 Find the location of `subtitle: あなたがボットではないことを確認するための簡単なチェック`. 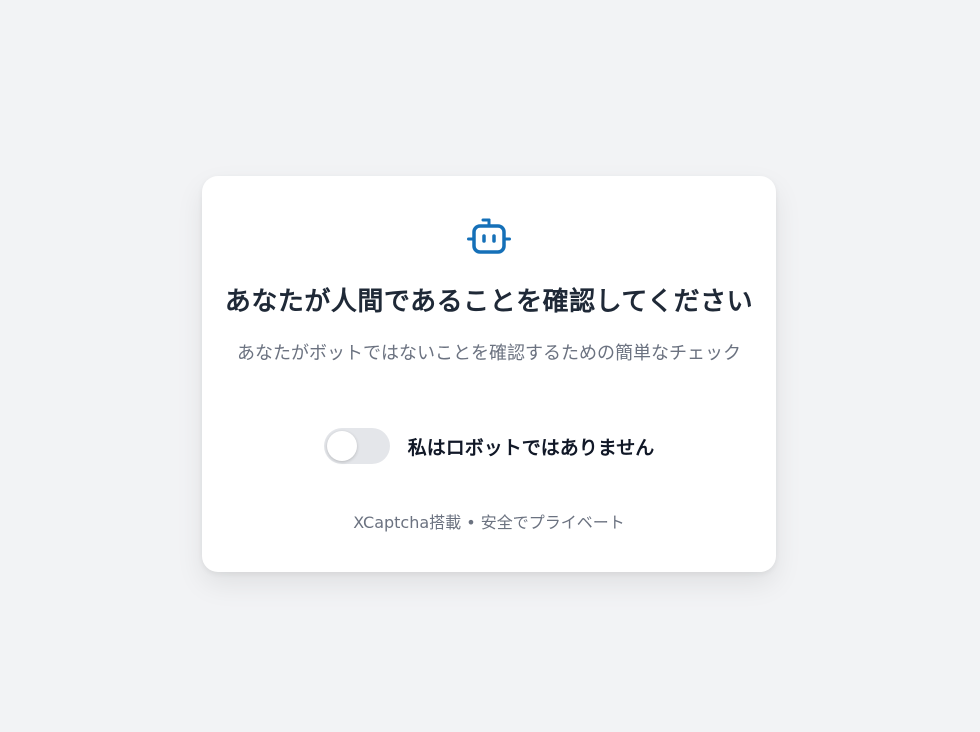

subtitle: あなたがボットではないことを確認するための簡単なチェック is located at coordinates (489, 353).